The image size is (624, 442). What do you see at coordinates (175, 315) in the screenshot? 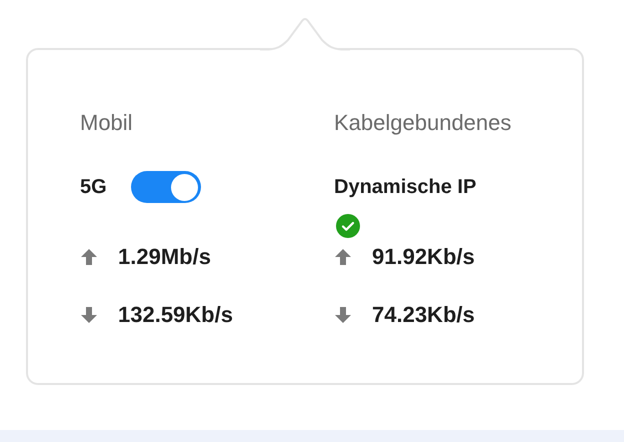
I see `download-speed: 132.59Kb/s` at bounding box center [175, 315].